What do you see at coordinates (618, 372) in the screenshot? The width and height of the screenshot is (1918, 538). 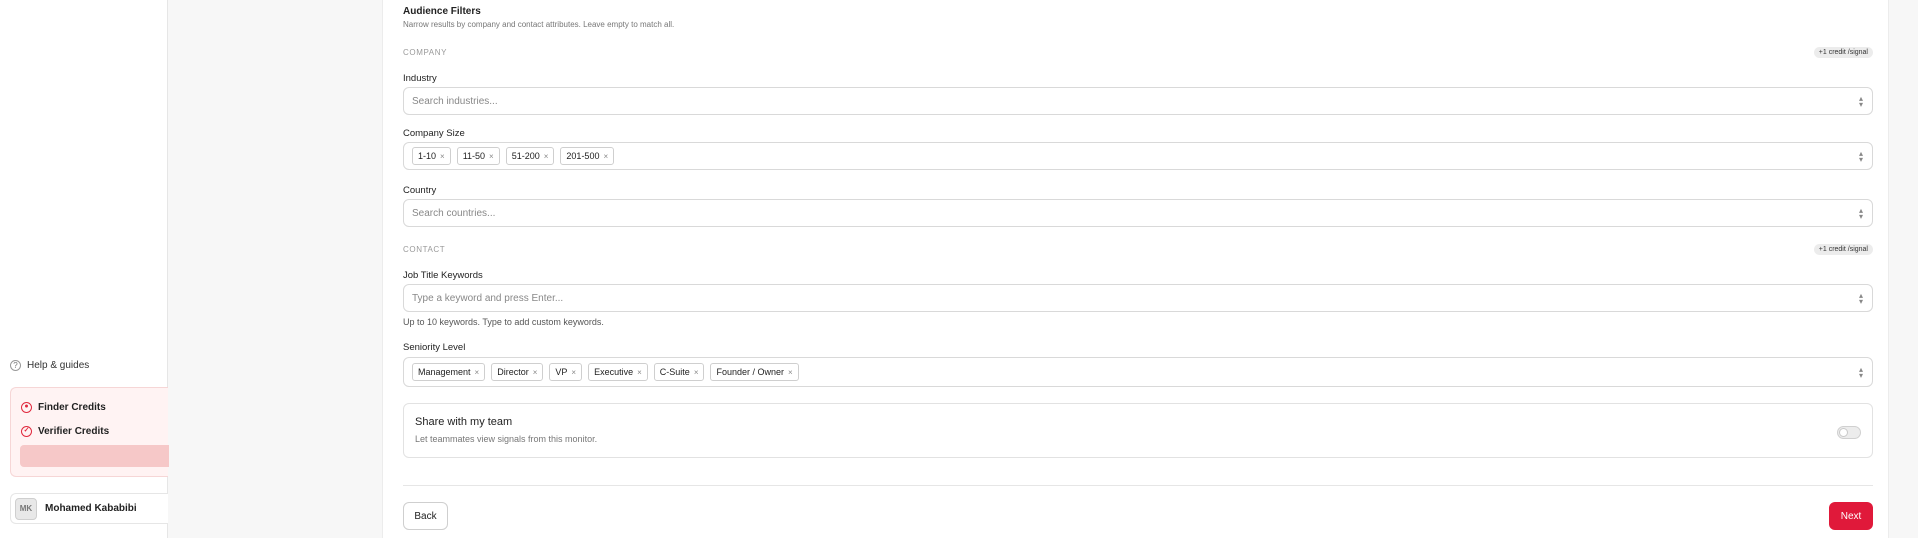 I see `chip: Executive ×` at bounding box center [618, 372].